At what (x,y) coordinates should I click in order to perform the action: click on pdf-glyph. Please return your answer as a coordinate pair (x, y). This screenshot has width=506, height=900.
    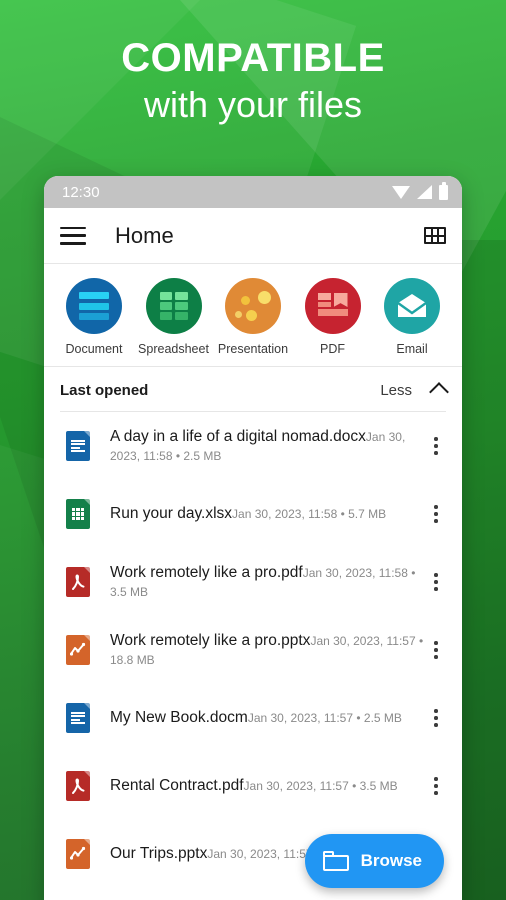
    Looking at the image, I should click on (332, 306).